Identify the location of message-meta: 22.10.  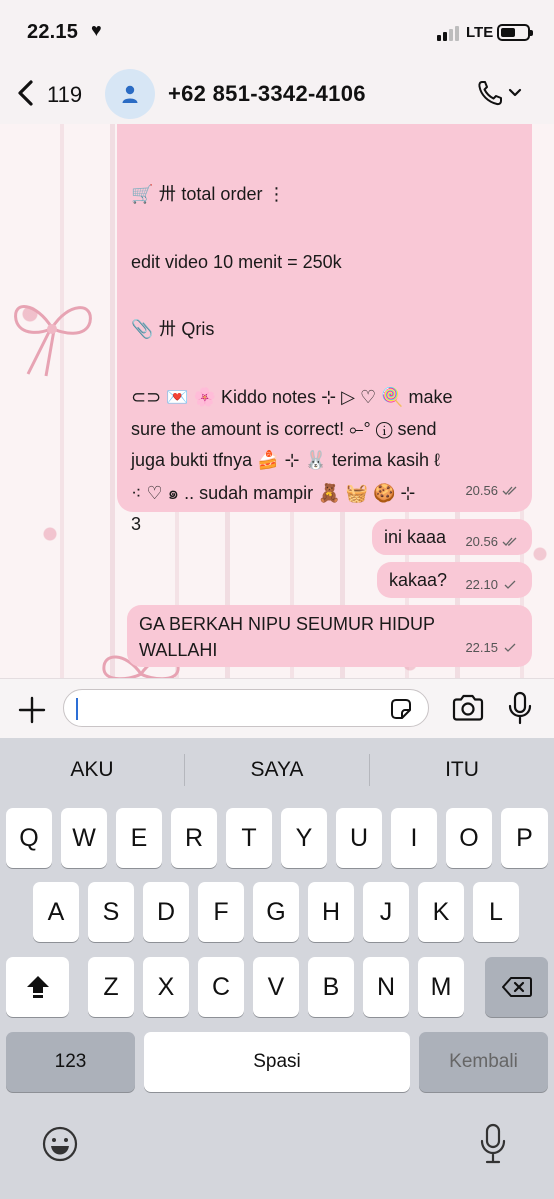
(491, 584).